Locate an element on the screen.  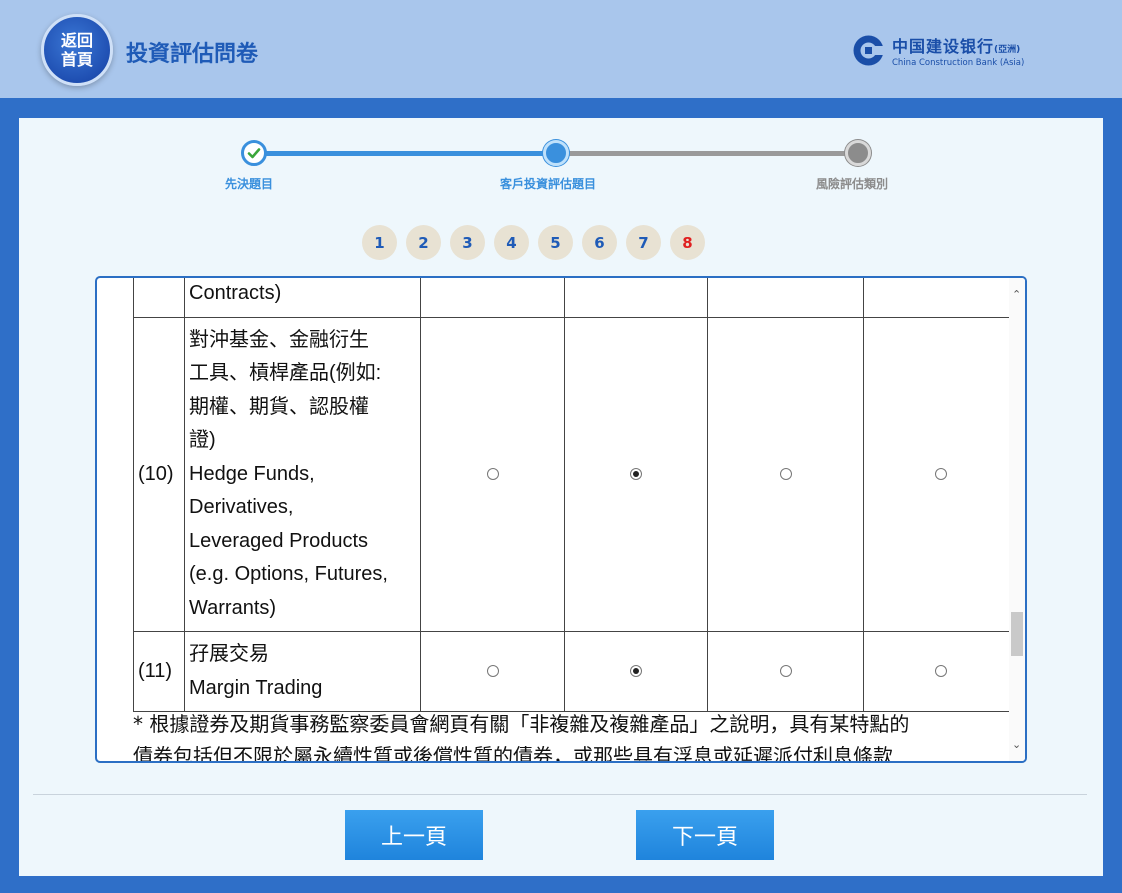
row-description: Contracts) is located at coordinates (302, 298).